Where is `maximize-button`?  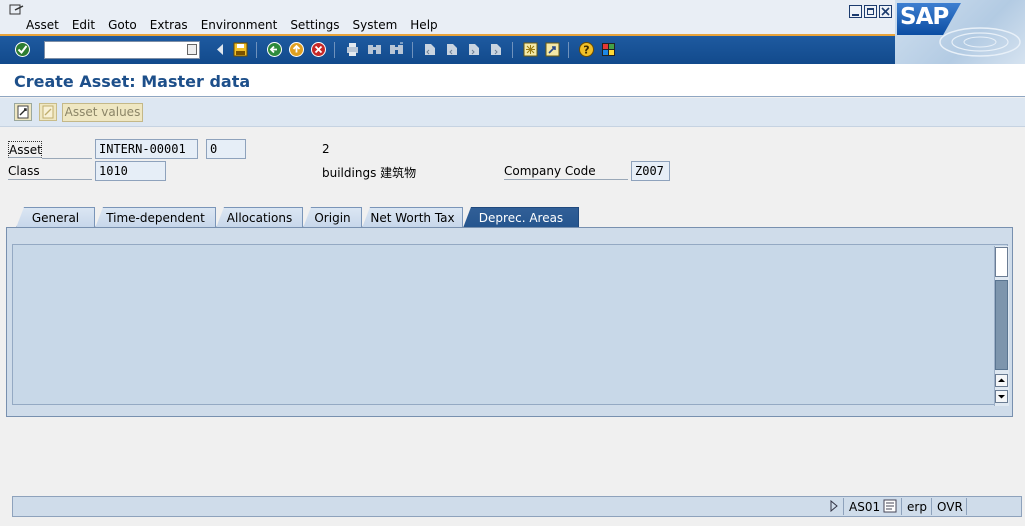
maximize-button is located at coordinates (870, 11).